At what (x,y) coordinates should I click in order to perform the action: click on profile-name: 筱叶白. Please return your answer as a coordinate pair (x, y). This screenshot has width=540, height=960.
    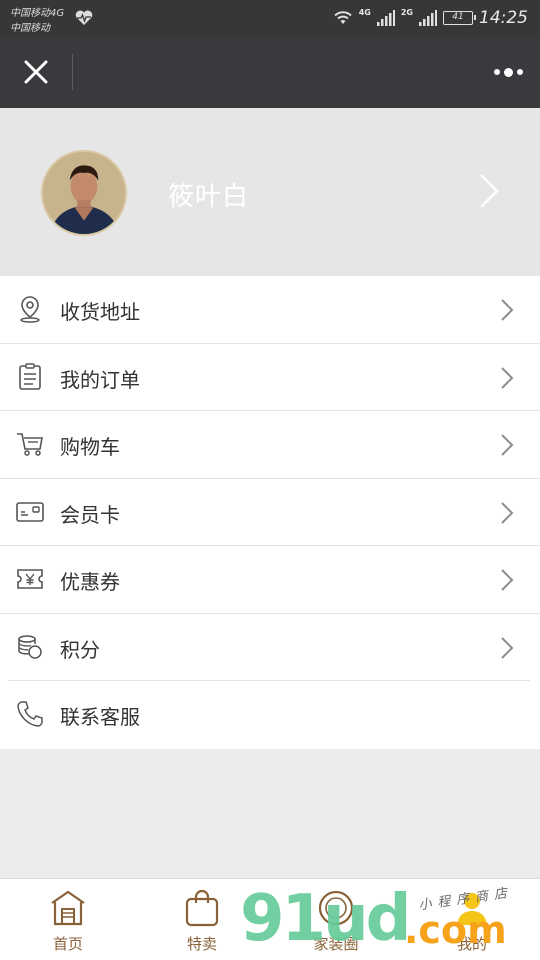
    Looking at the image, I should click on (209, 197).